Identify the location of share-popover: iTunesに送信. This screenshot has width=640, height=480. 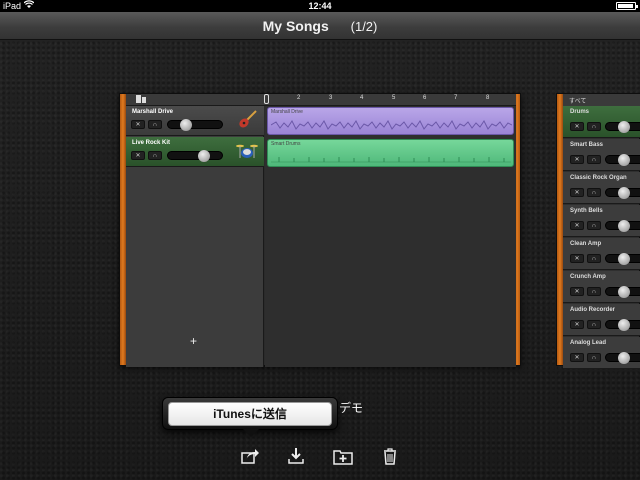
(250, 417).